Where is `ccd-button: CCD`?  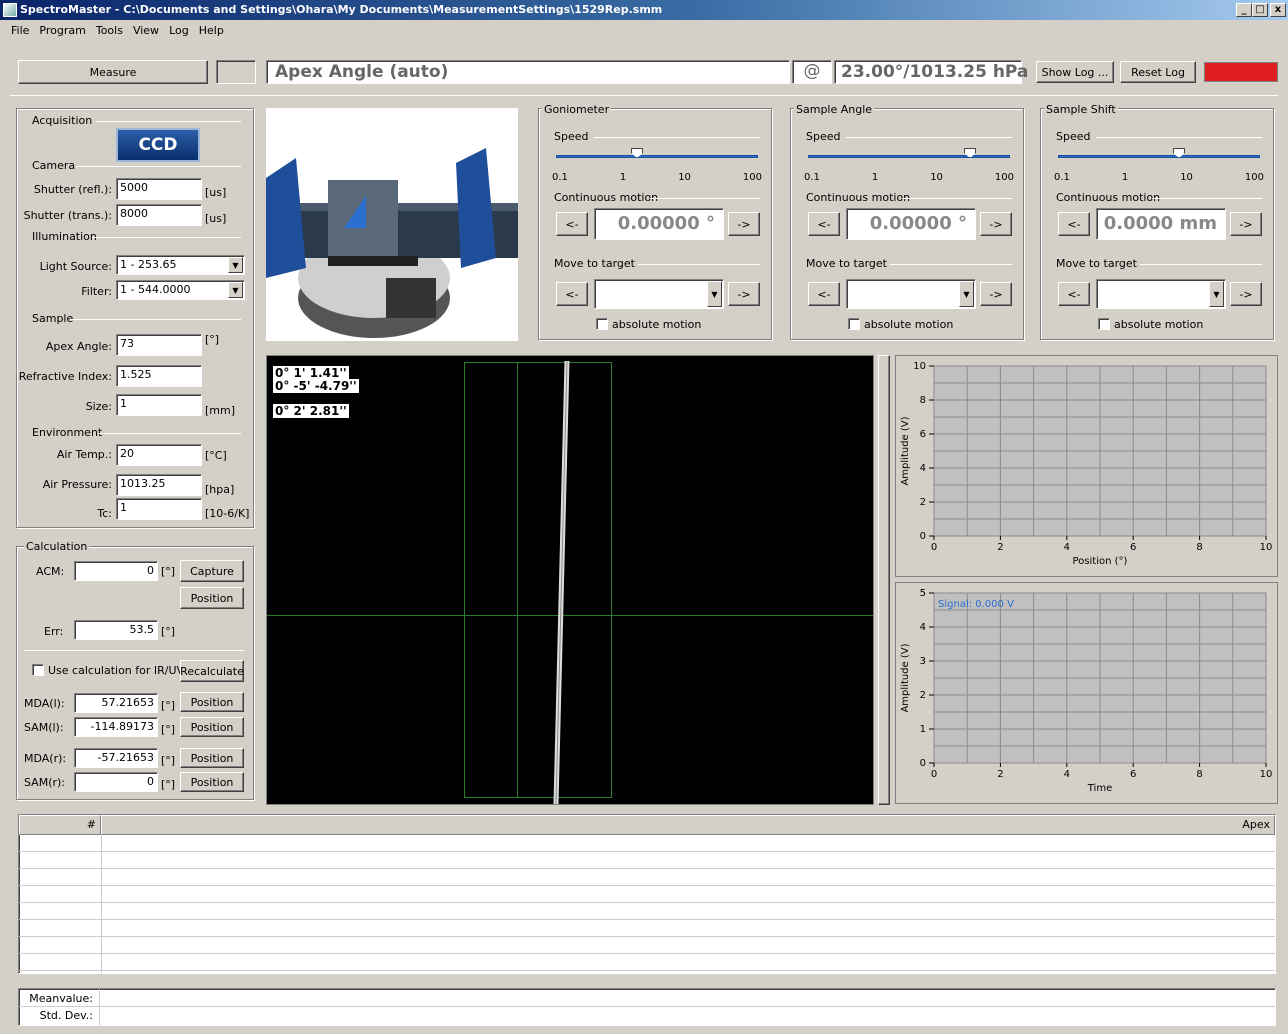
ccd-button: CCD is located at coordinates (158, 145).